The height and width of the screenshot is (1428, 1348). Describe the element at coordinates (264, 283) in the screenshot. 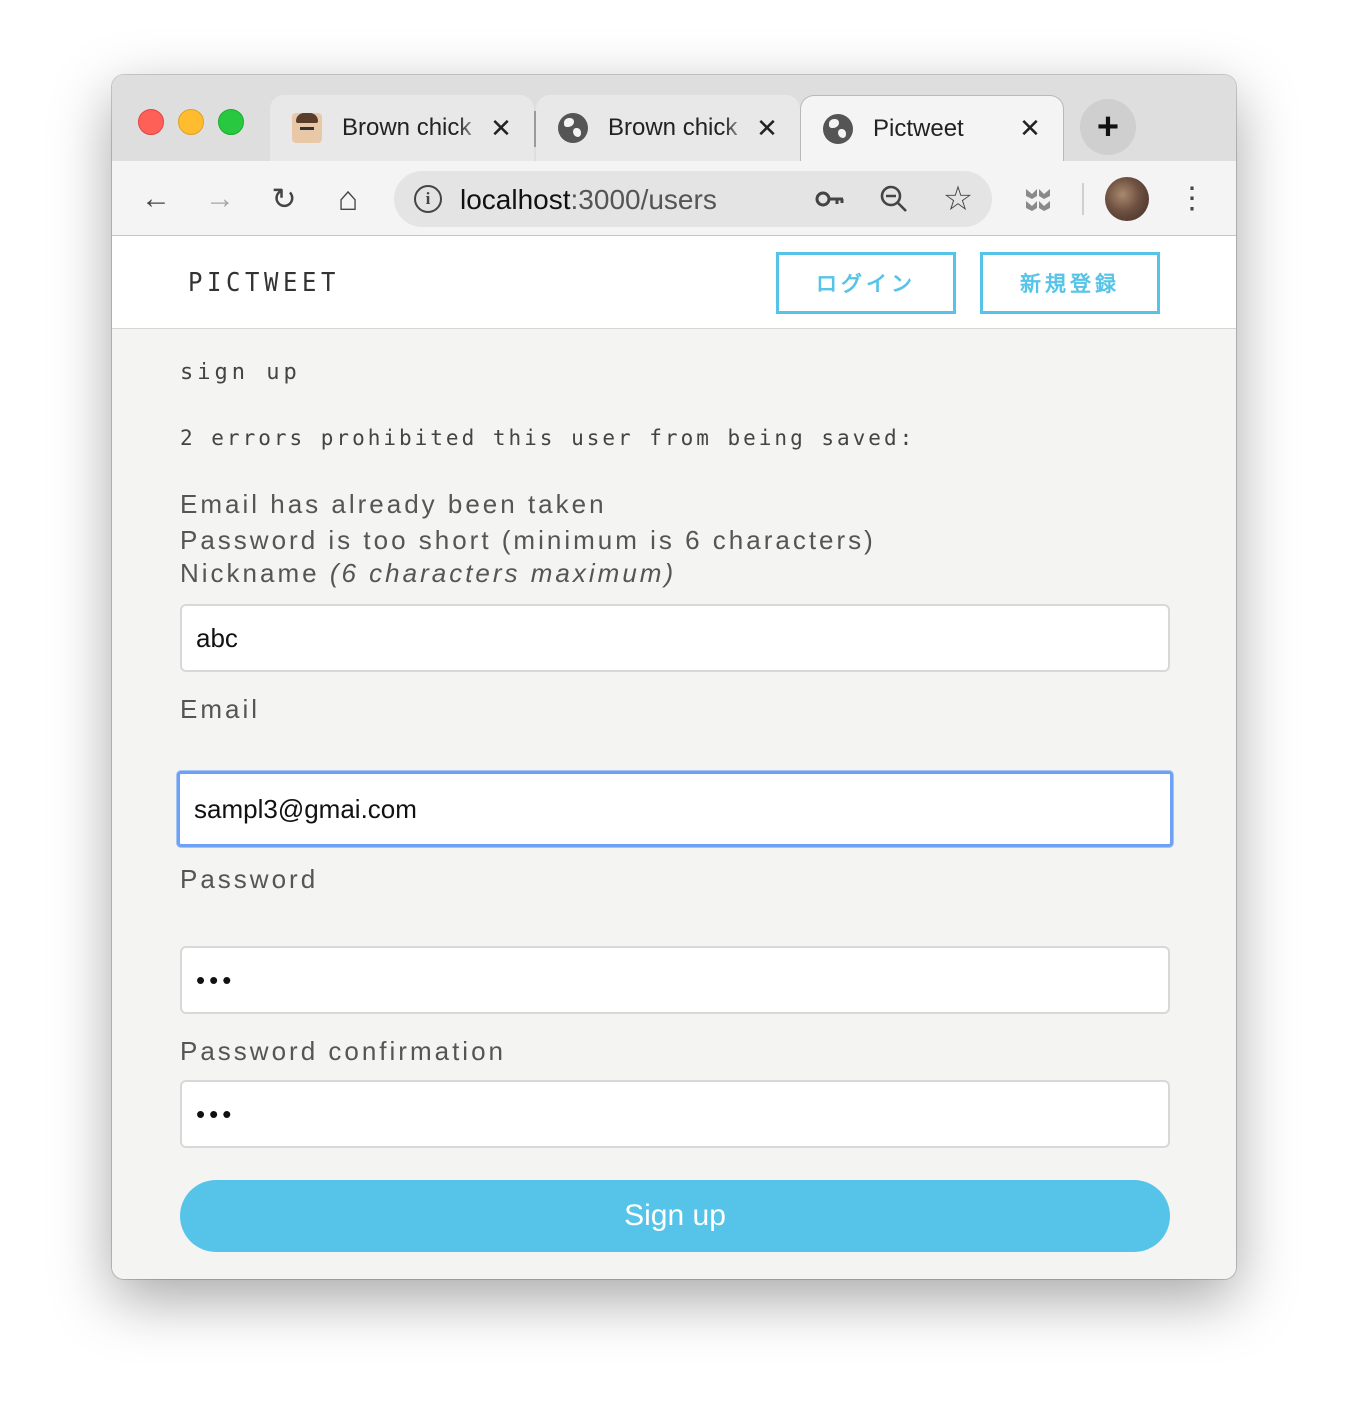

I see `site-logo: Pictweet` at that location.